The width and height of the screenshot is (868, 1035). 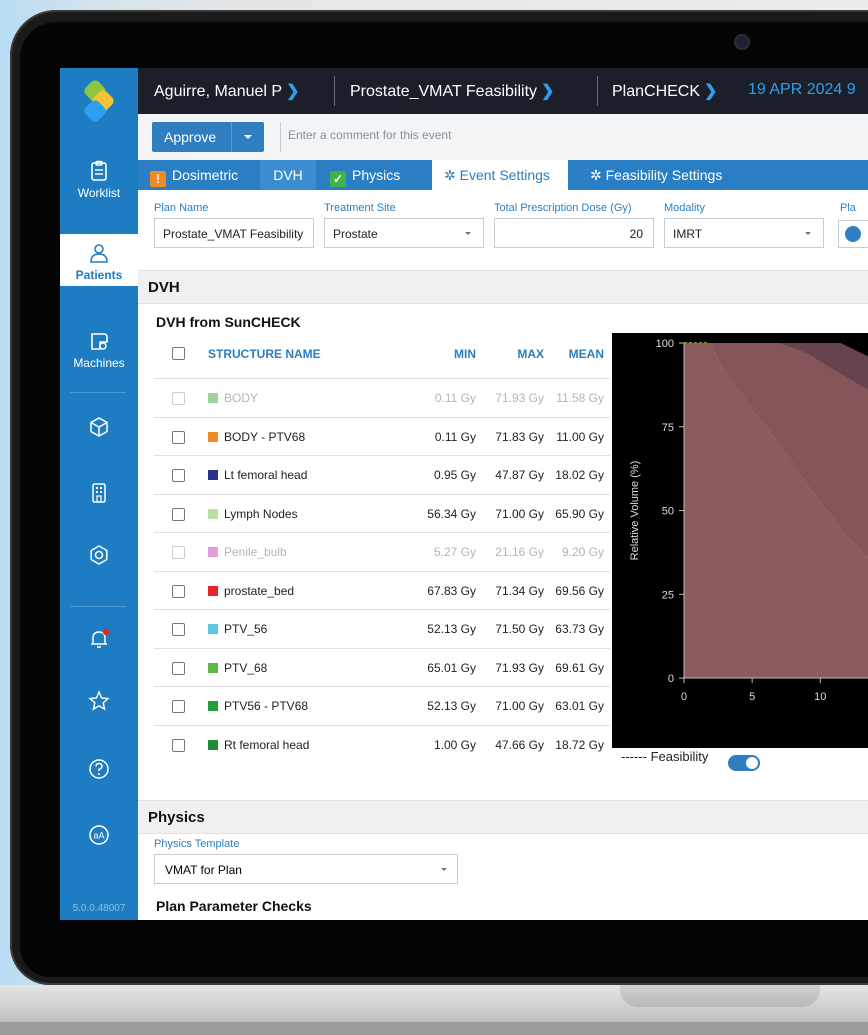 I want to click on table-row: PTV_68 65.01 Gy 71.93 Gy 69.61 Gy, so click(x=382, y=667).